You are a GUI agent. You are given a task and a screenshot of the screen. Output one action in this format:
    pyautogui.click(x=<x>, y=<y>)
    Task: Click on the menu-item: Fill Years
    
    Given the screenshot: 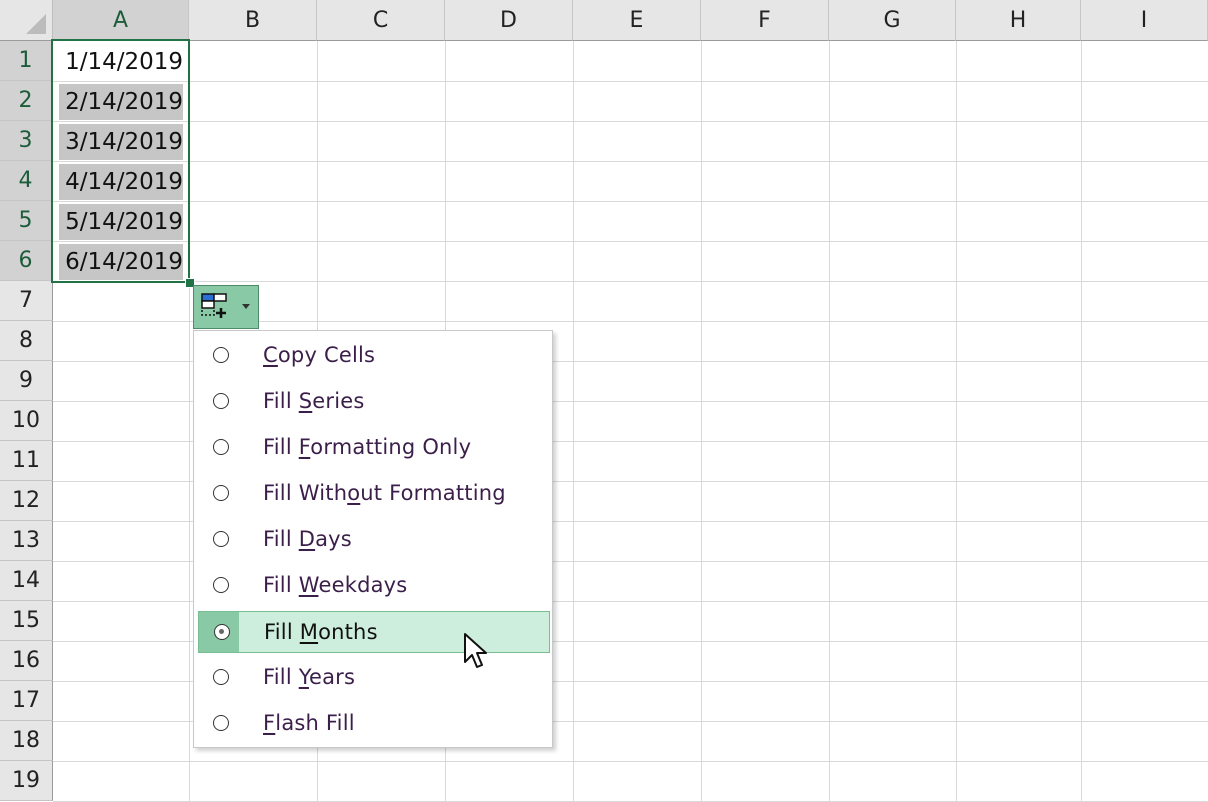 What is the action you would take?
    pyautogui.click(x=374, y=678)
    